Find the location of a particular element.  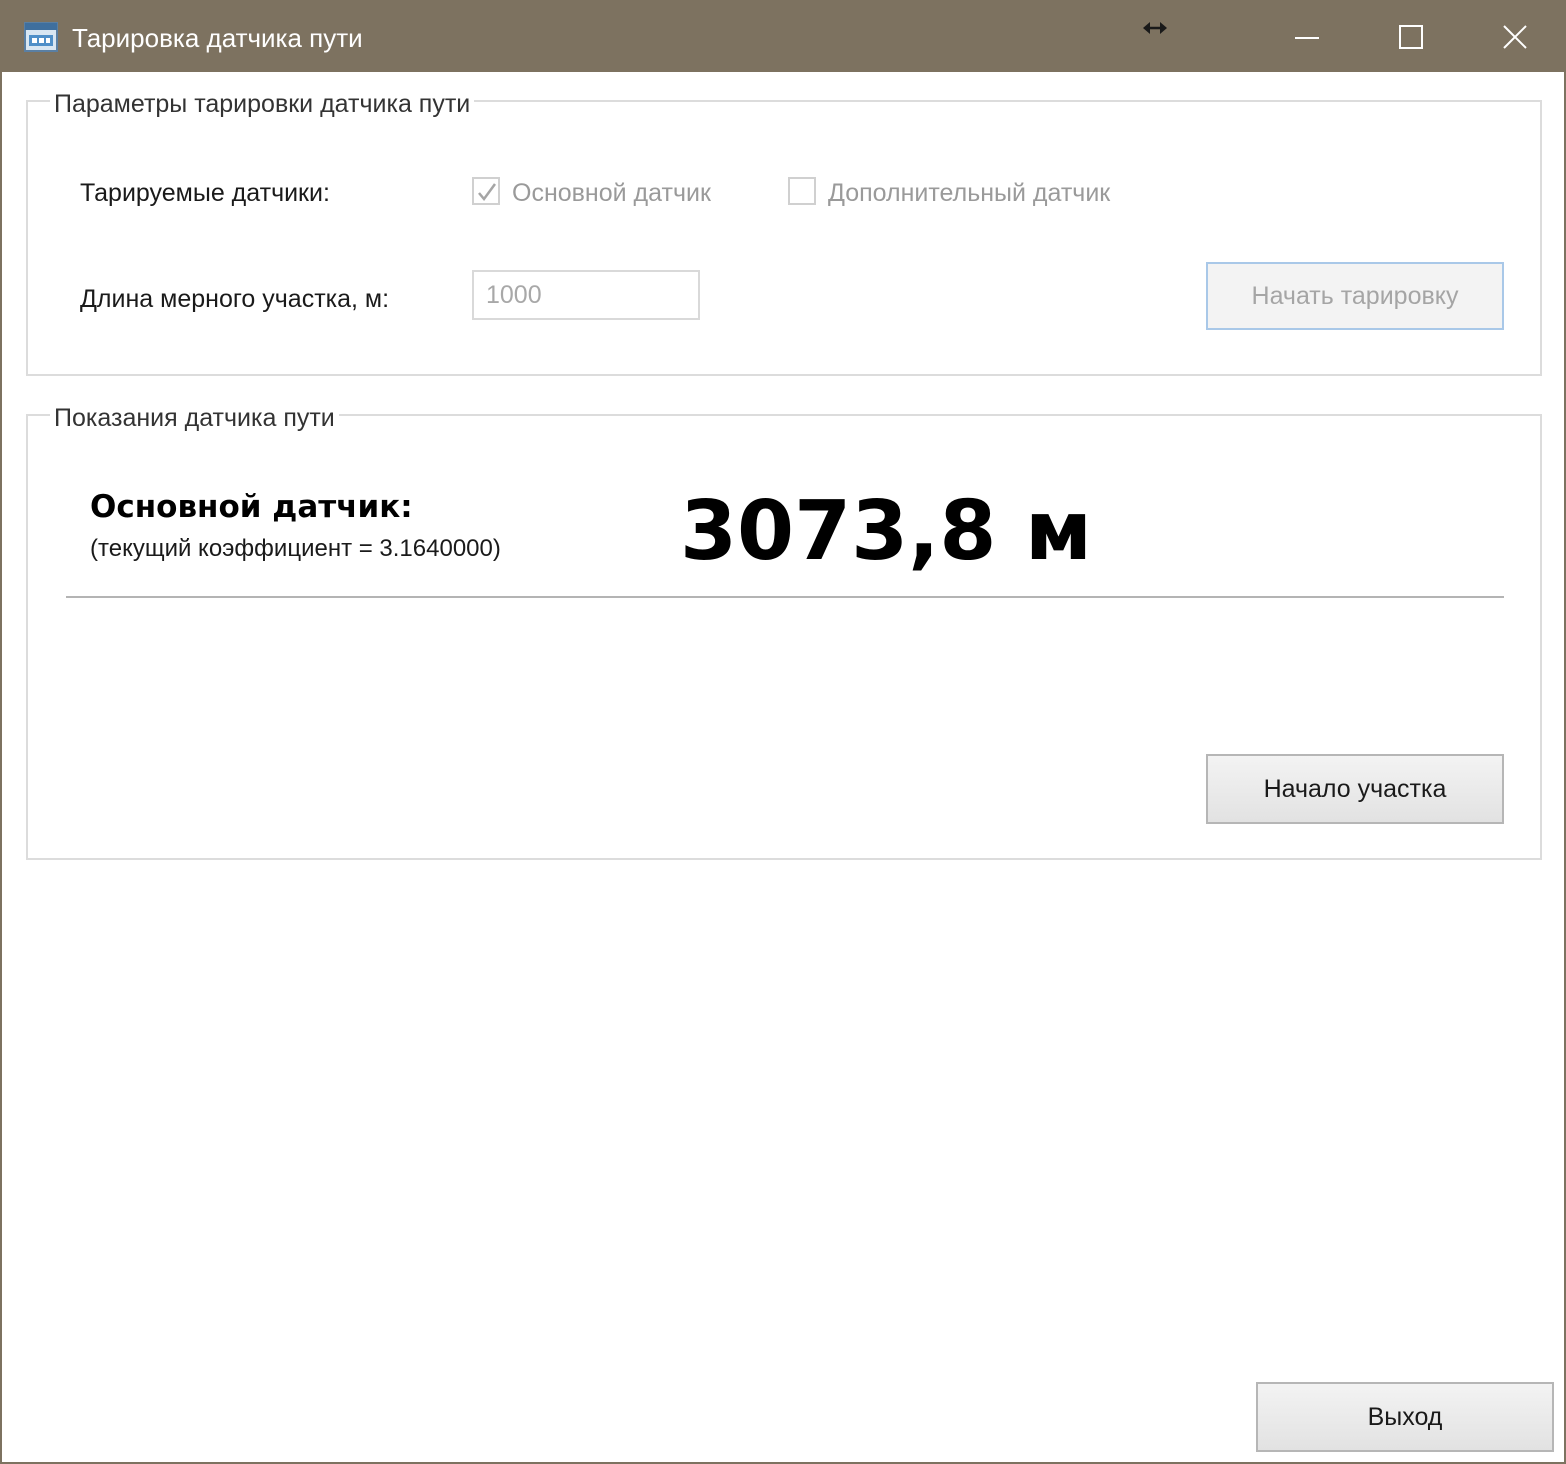

section-start-button: Начало участка is located at coordinates (1355, 789).